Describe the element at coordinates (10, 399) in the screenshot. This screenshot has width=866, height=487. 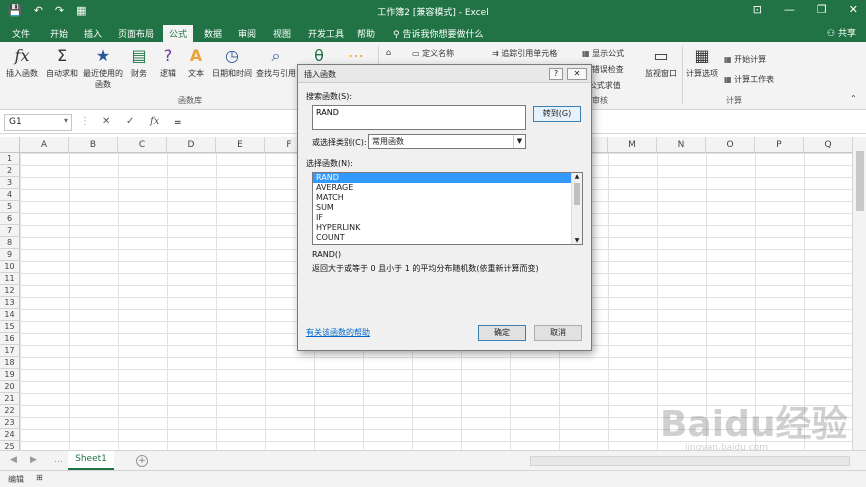
I see `row-header: 21` at that location.